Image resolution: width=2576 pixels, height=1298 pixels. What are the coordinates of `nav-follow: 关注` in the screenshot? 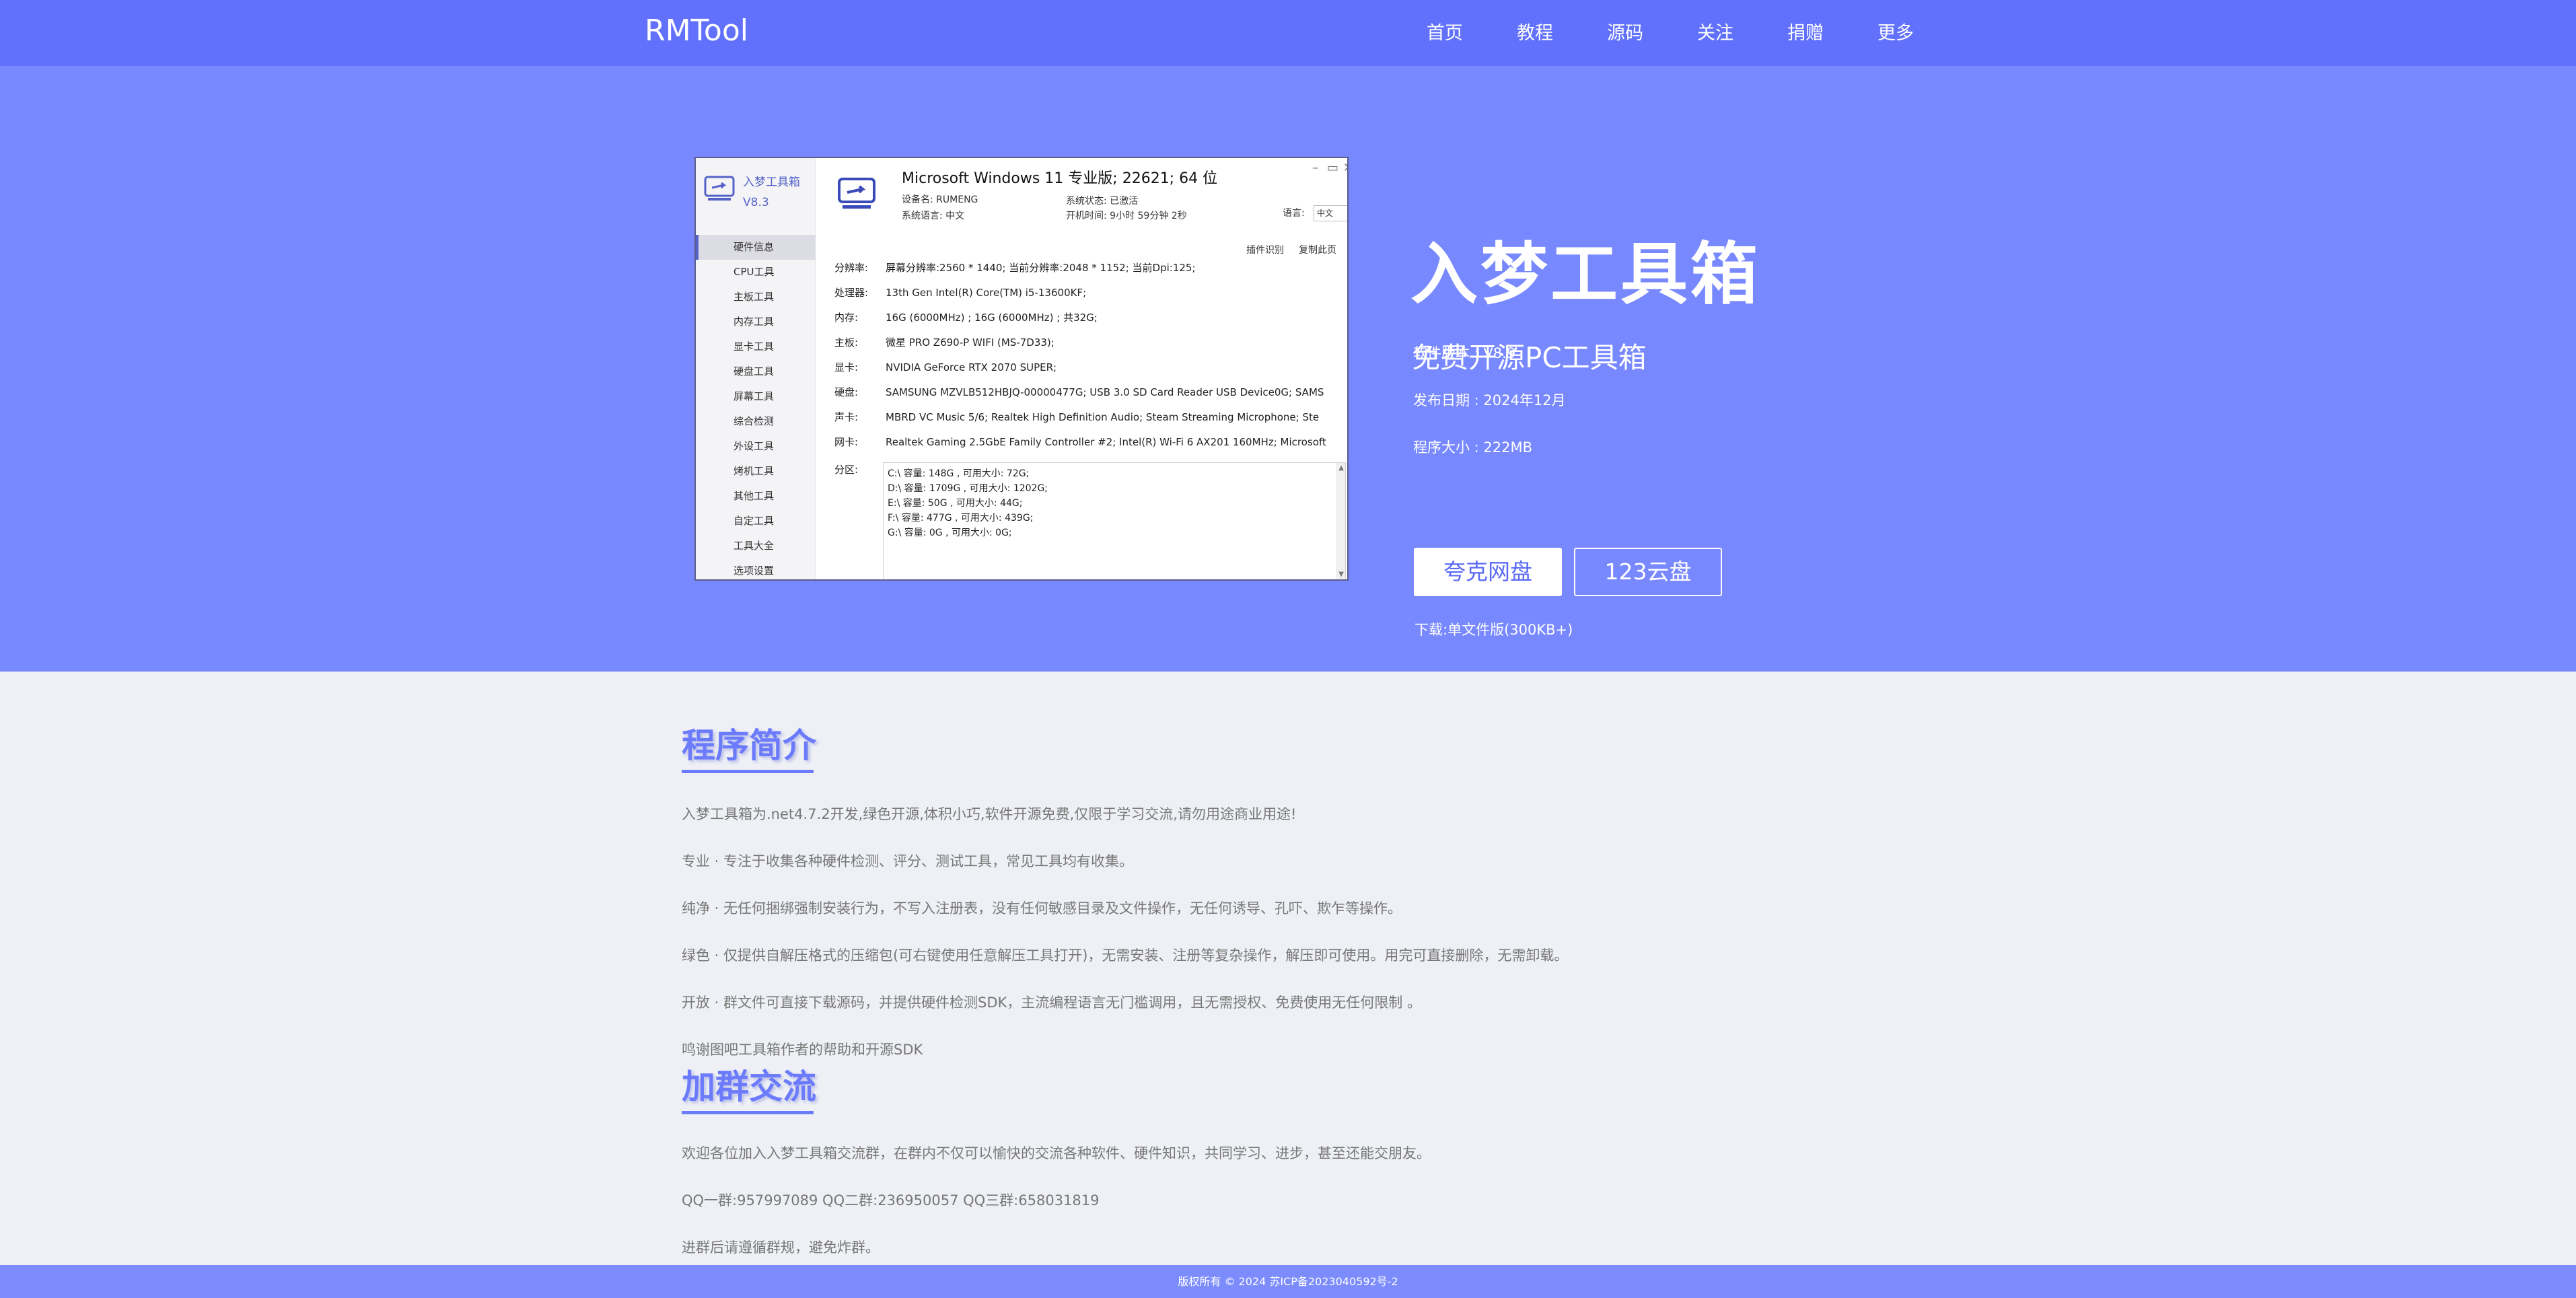 It's located at (1715, 33).